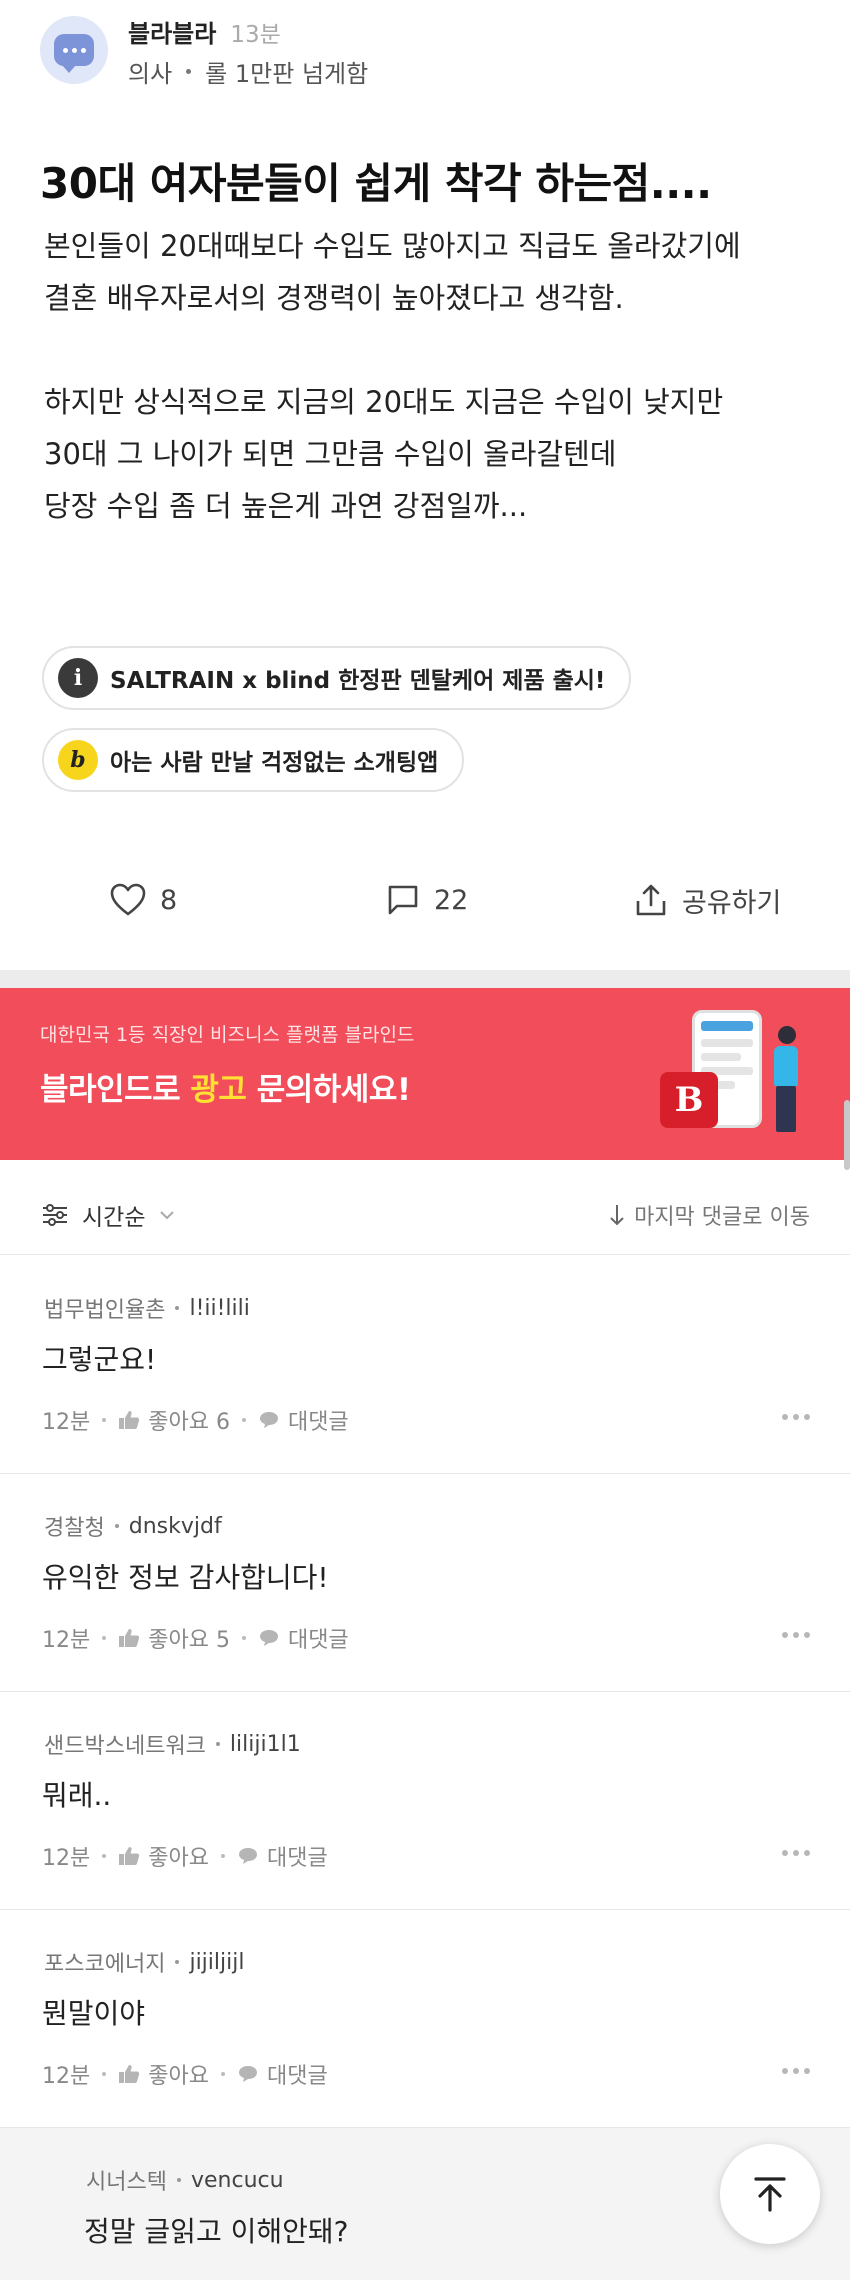 Image resolution: width=850 pixels, height=2280 pixels. I want to click on promo-chip-saltrain: i SALTRAIN x blind 한정판 덴탈케어 제품 출시!, so click(337, 678).